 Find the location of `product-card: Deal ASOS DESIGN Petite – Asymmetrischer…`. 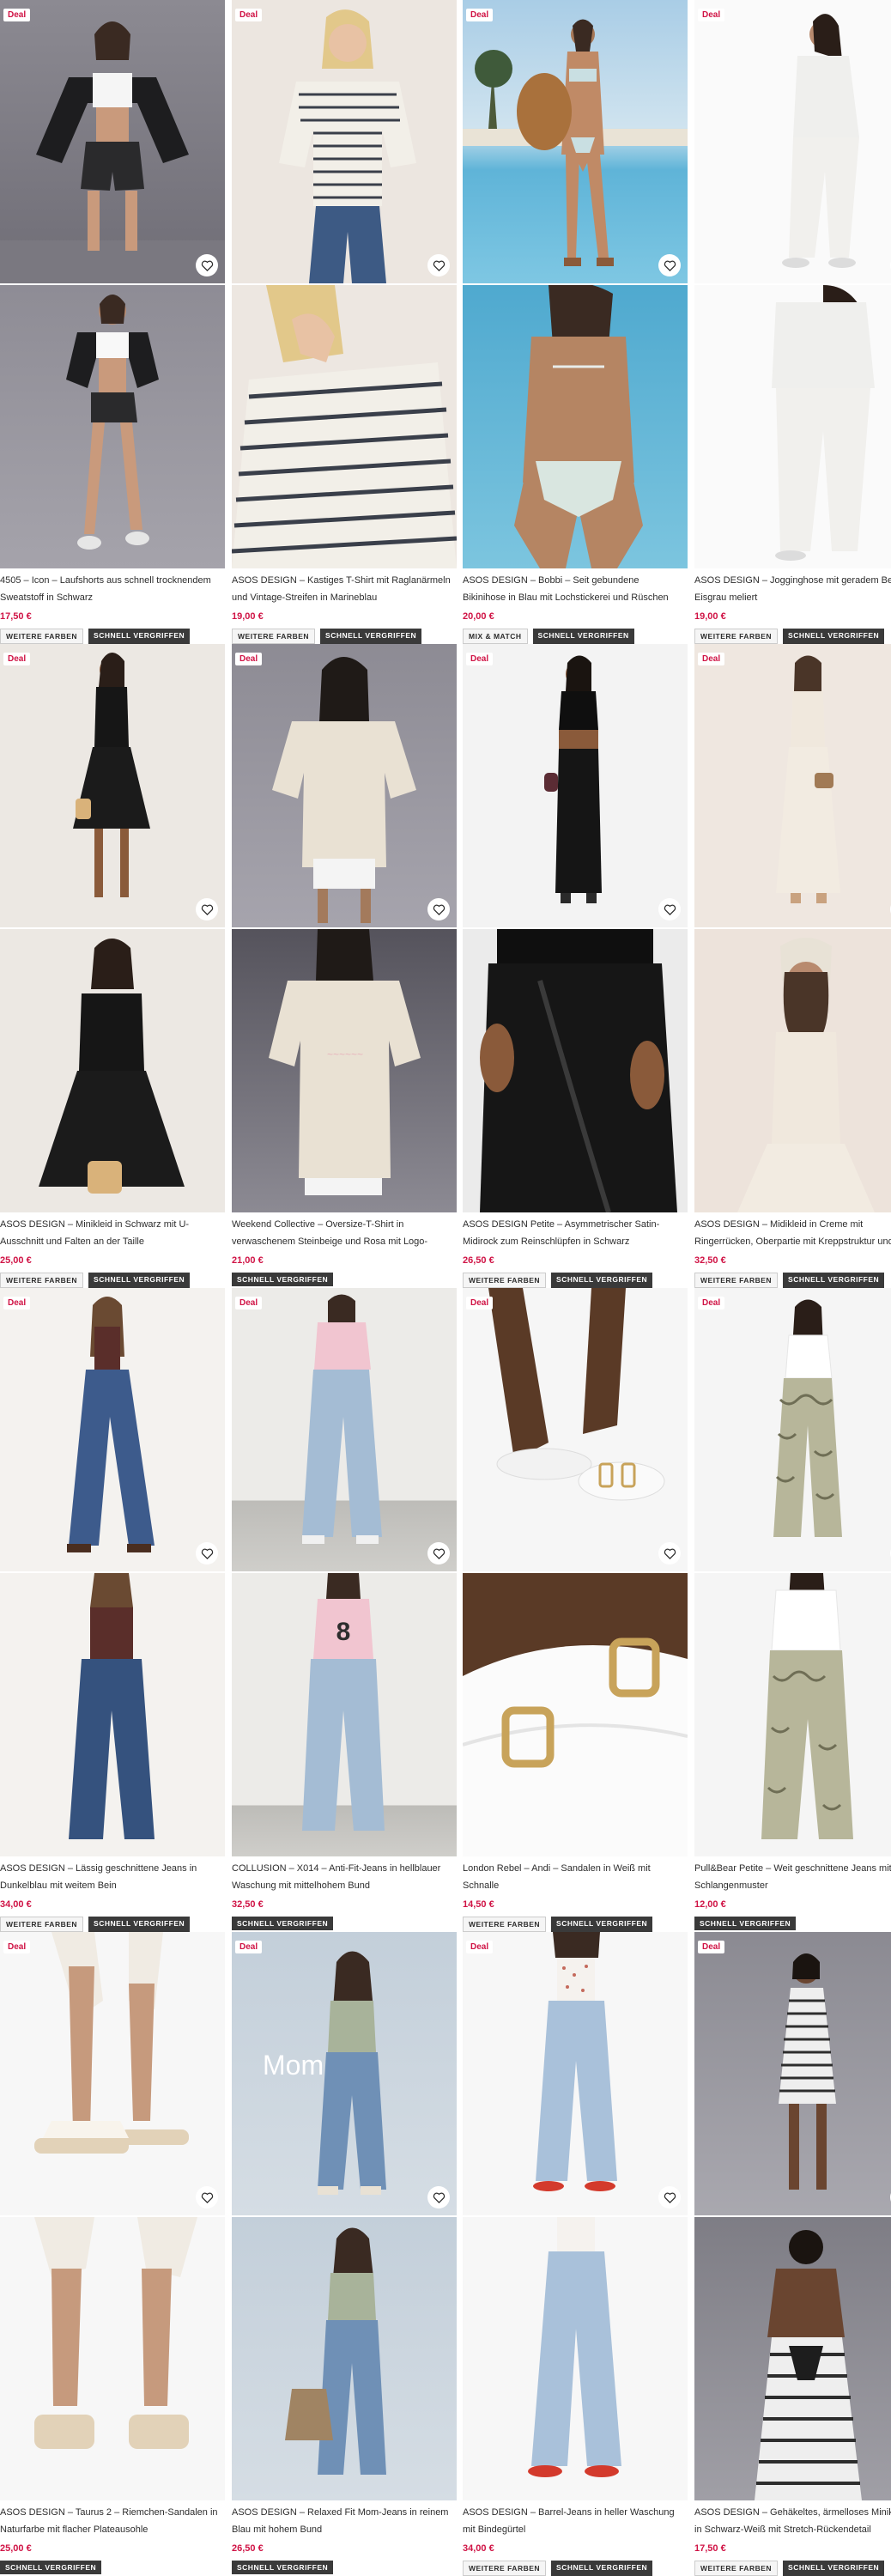

product-card: Deal ASOS DESIGN Petite – Asymmetrischer… is located at coordinates (575, 966).